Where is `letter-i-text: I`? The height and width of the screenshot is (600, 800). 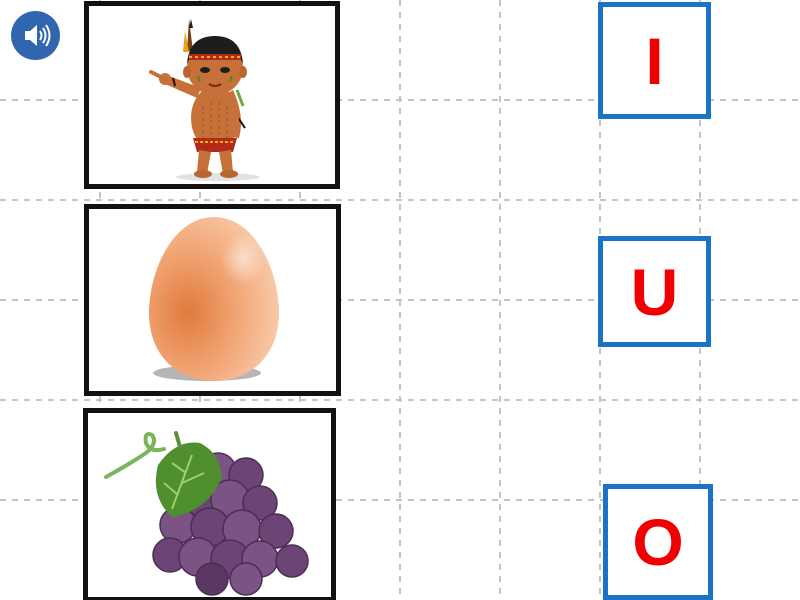
letter-i-text: I is located at coordinates (654, 60).